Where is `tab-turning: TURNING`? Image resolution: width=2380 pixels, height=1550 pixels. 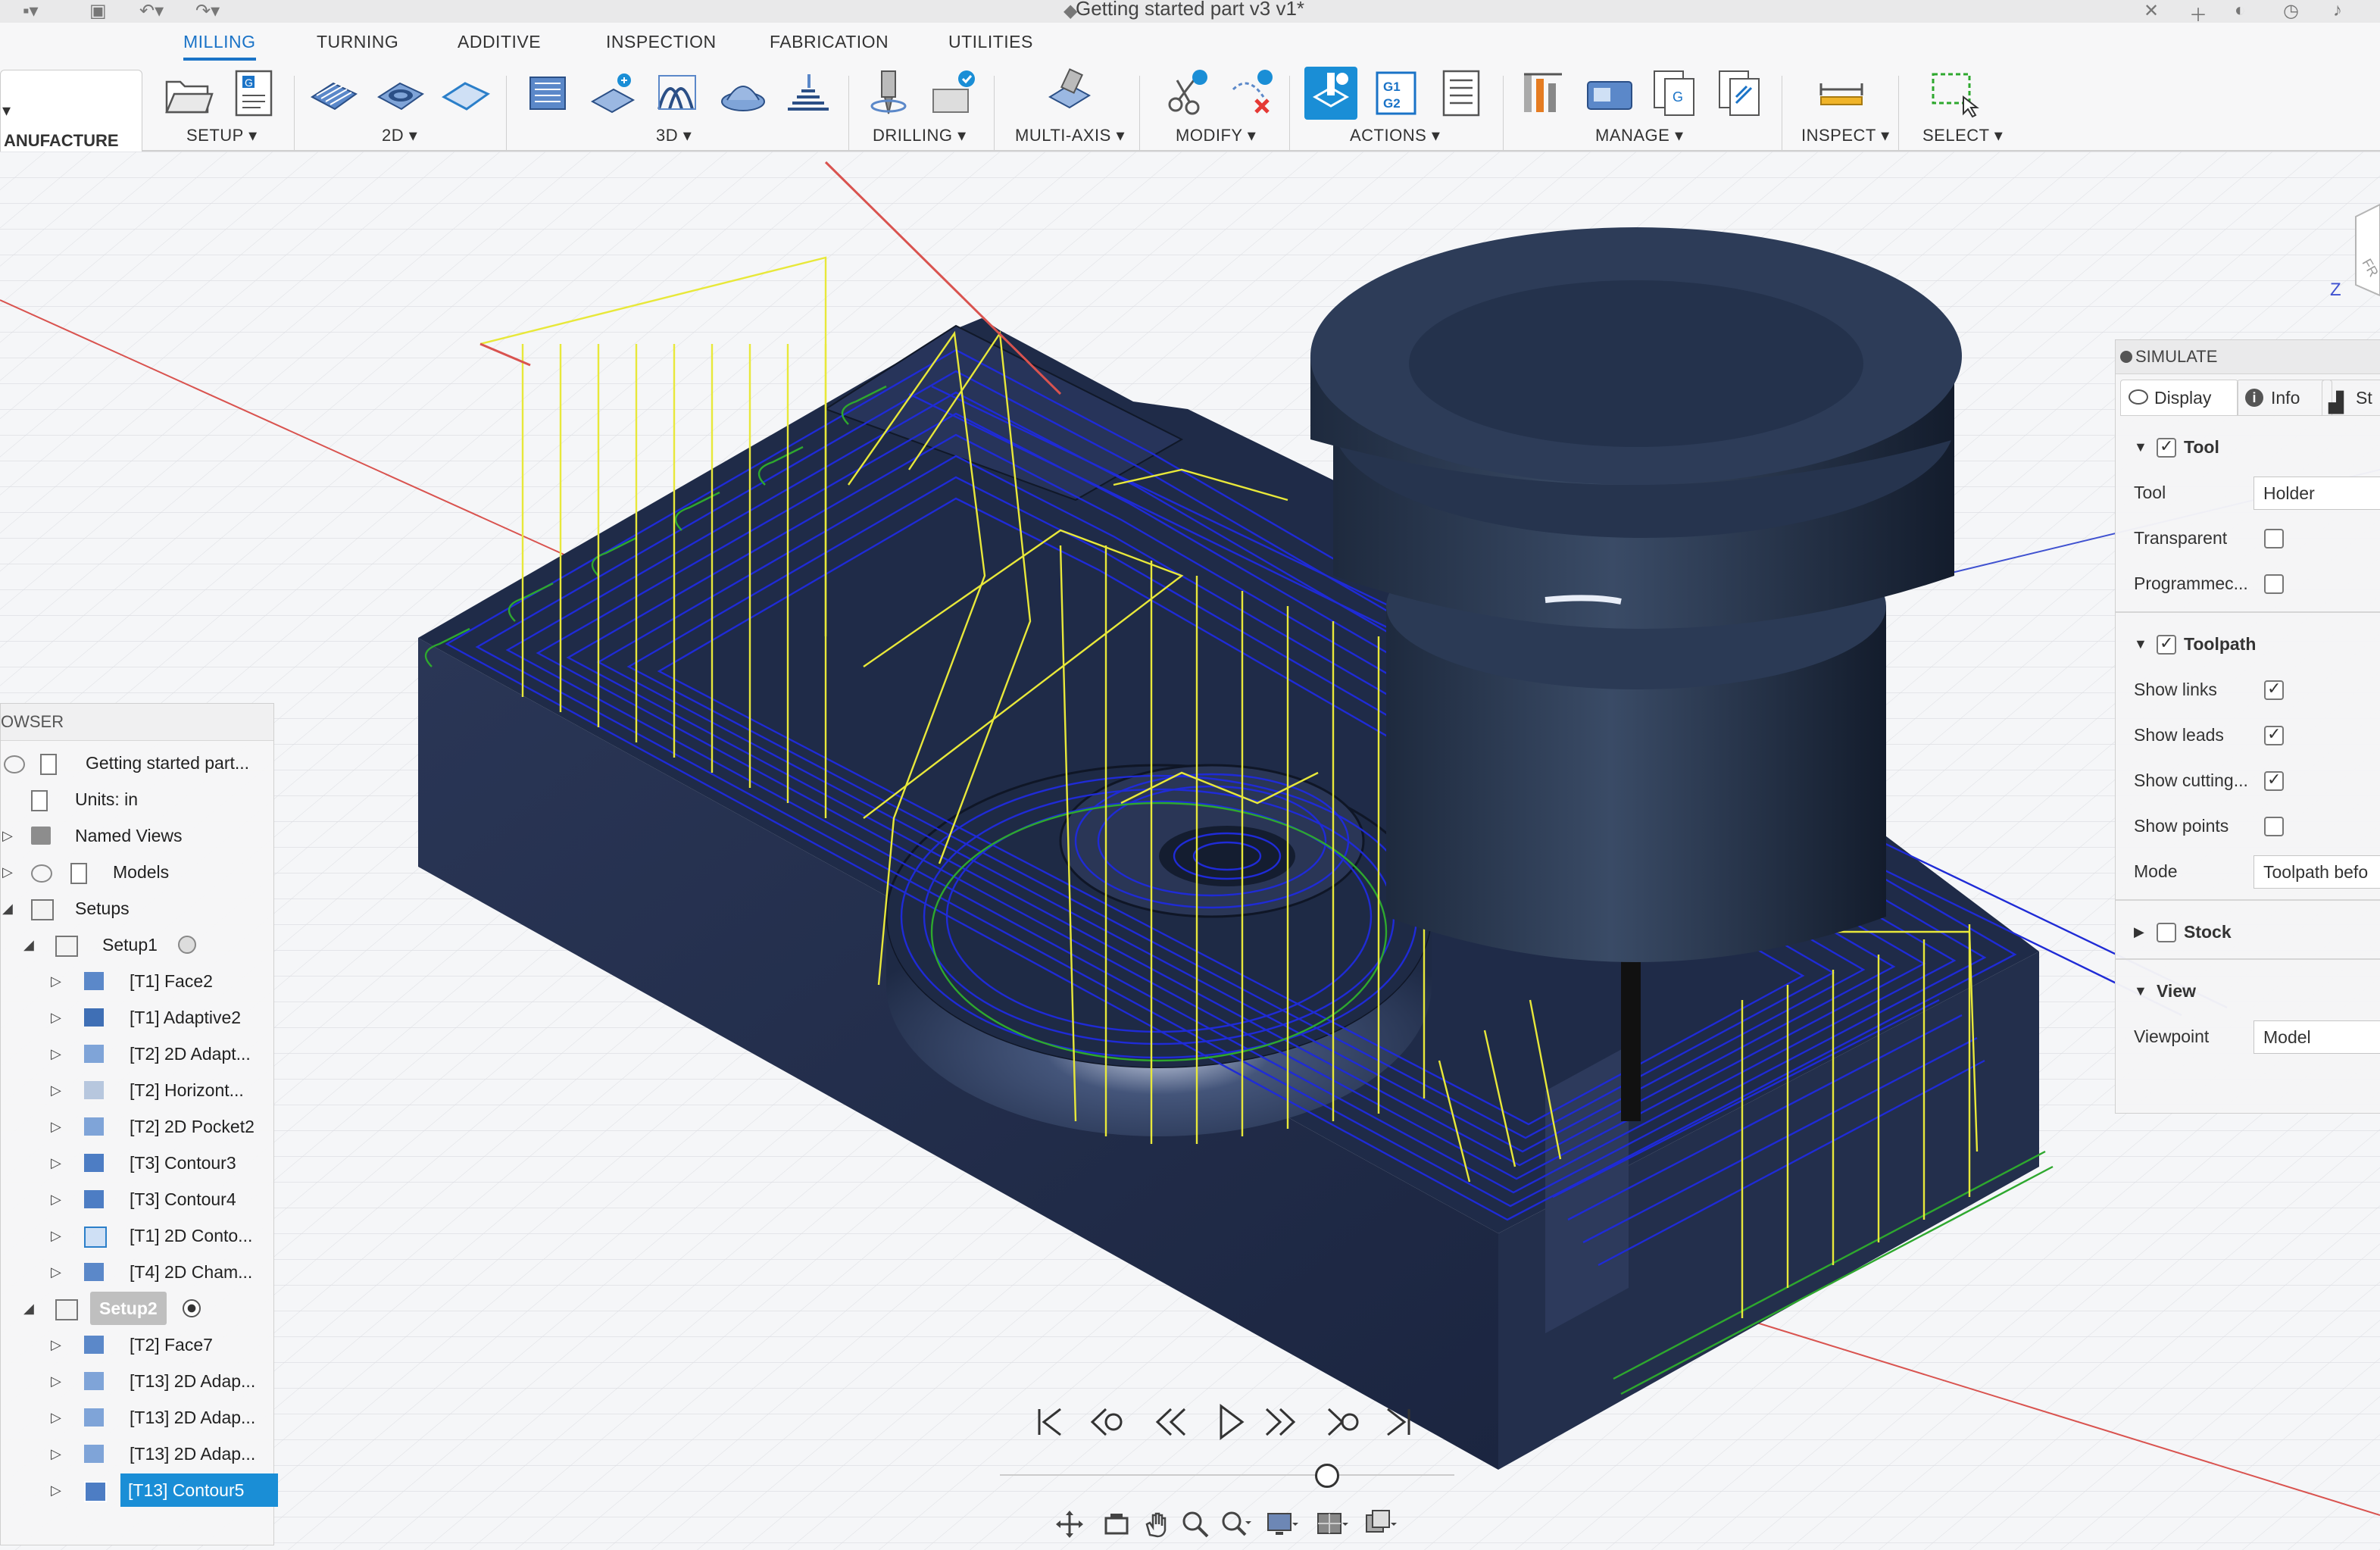 tab-turning: TURNING is located at coordinates (357, 42).